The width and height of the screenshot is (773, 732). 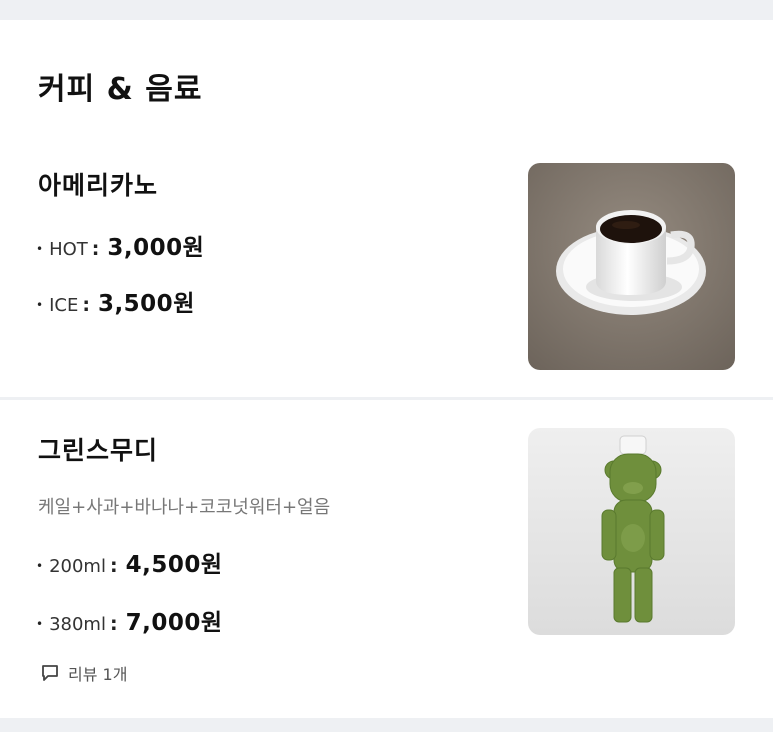 I want to click on option-price: 3,000원, so click(x=156, y=248).